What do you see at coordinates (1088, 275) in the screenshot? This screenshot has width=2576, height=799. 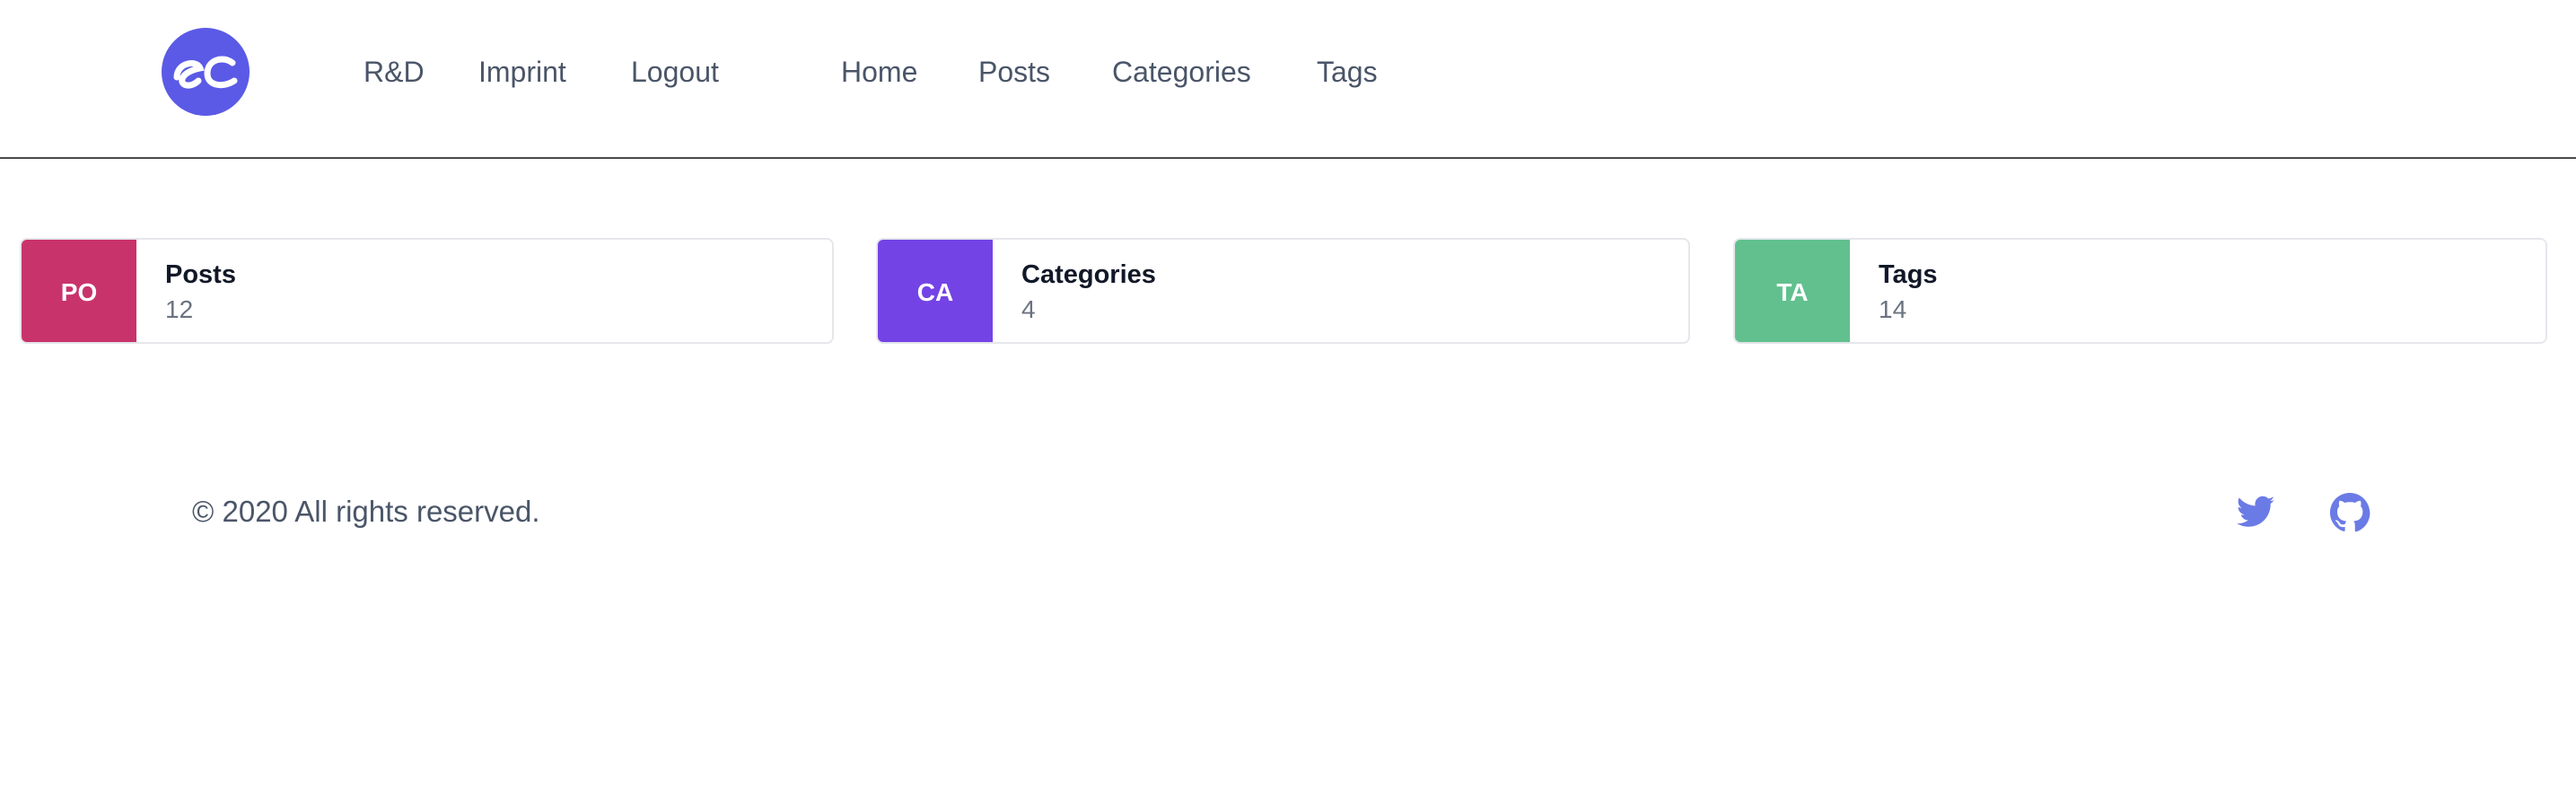 I see `card-title: Categories` at bounding box center [1088, 275].